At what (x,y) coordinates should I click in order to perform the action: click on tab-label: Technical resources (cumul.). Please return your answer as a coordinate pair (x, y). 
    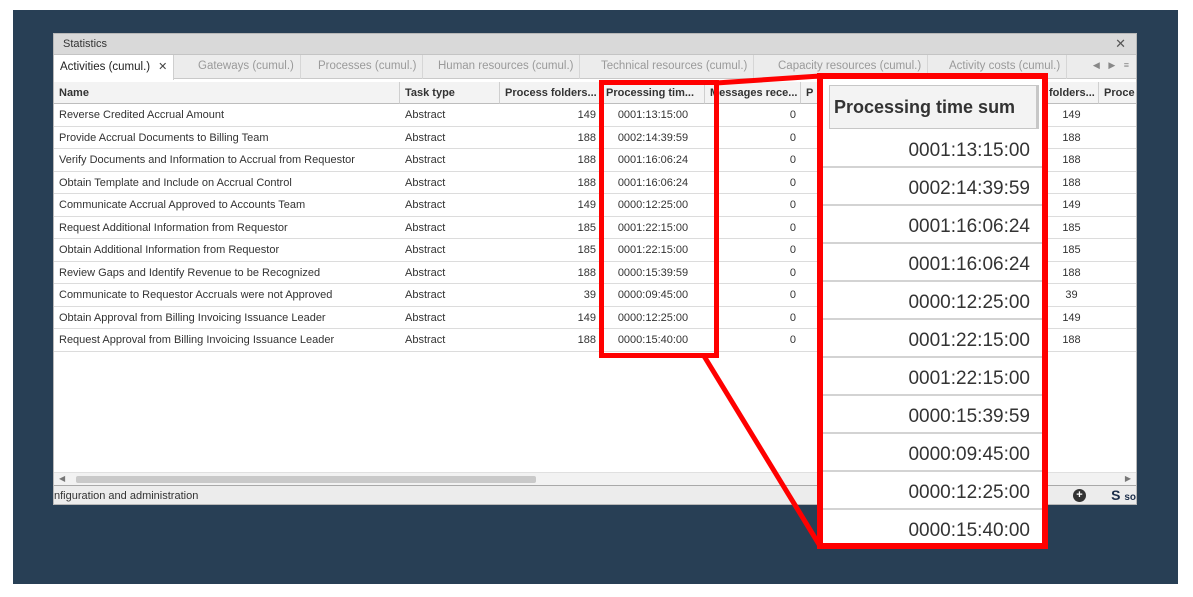
    Looking at the image, I should click on (674, 66).